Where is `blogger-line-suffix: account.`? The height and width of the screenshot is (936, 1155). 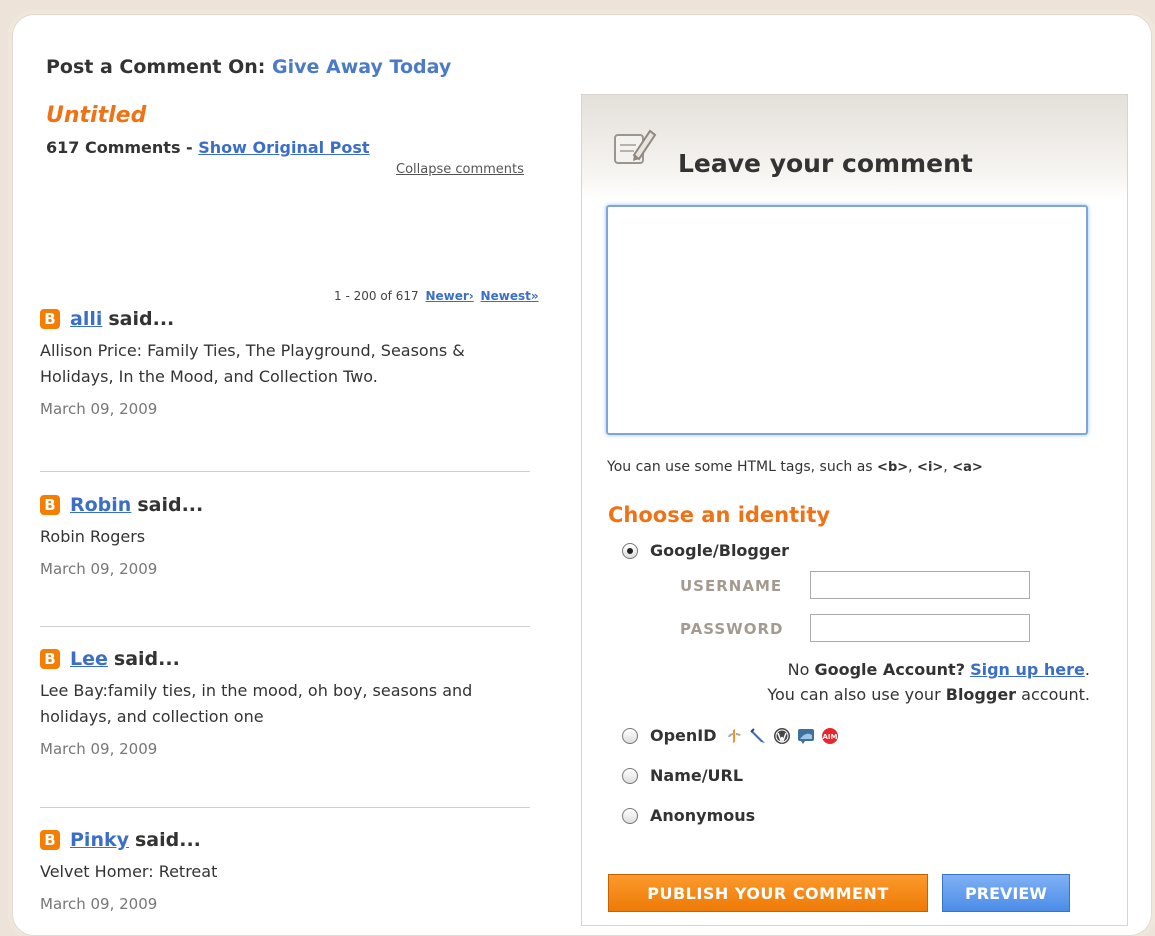
blogger-line-suffix: account. is located at coordinates (1055, 694).